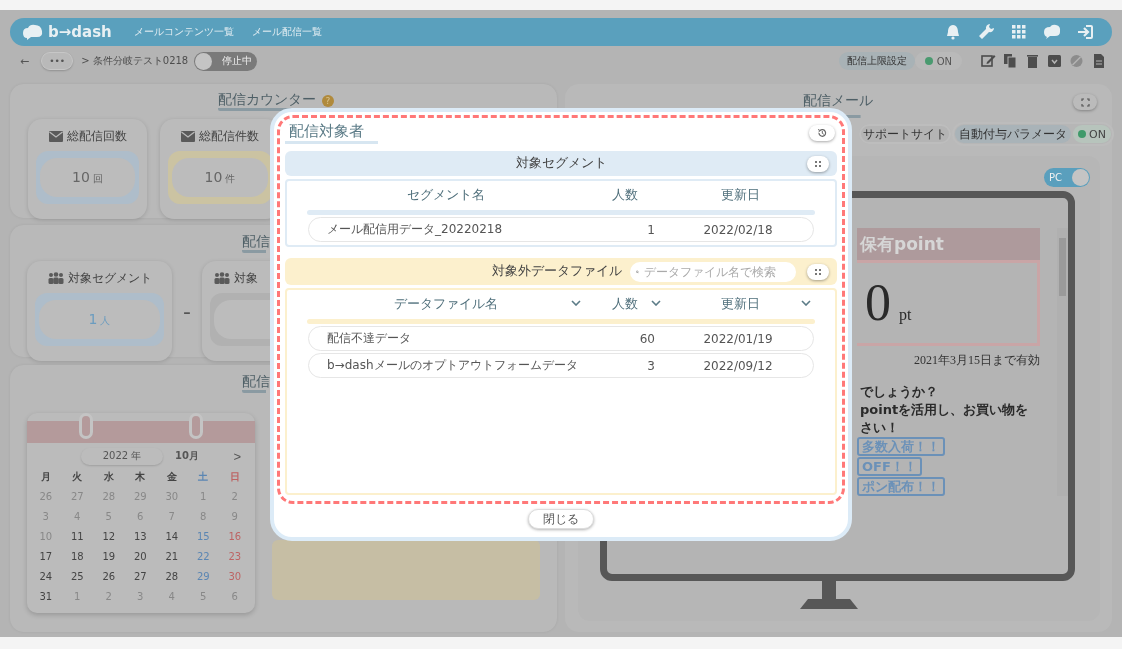 This screenshot has width=1122, height=649. Describe the element at coordinates (140, 537) in the screenshot. I see `calendar-day: 13` at that location.